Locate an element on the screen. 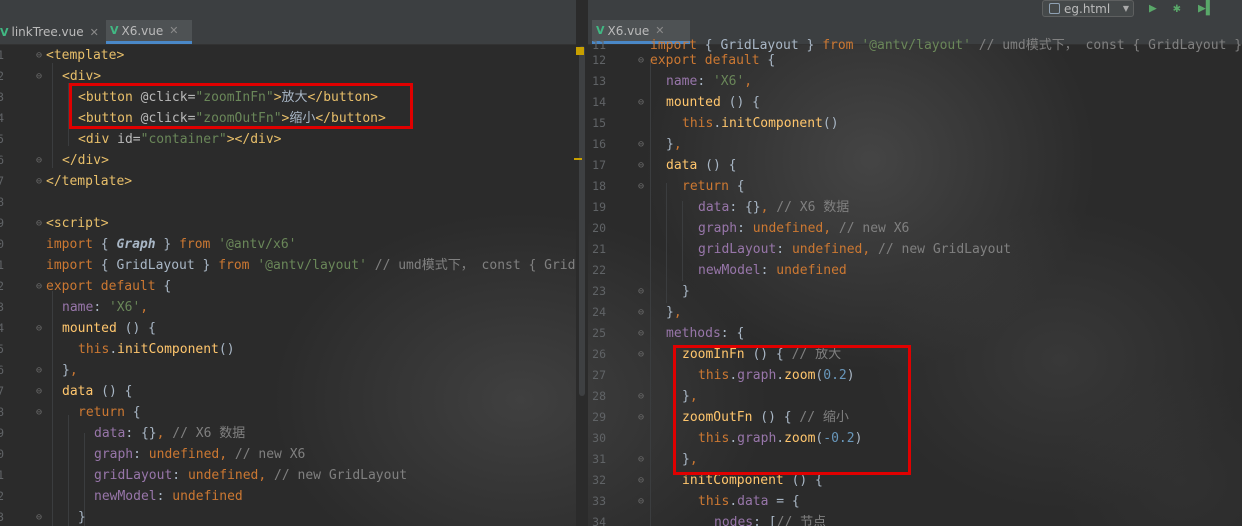 The width and height of the screenshot is (1242, 526). code-line: 25 ⊖ methods: { is located at coordinates (668, 333).